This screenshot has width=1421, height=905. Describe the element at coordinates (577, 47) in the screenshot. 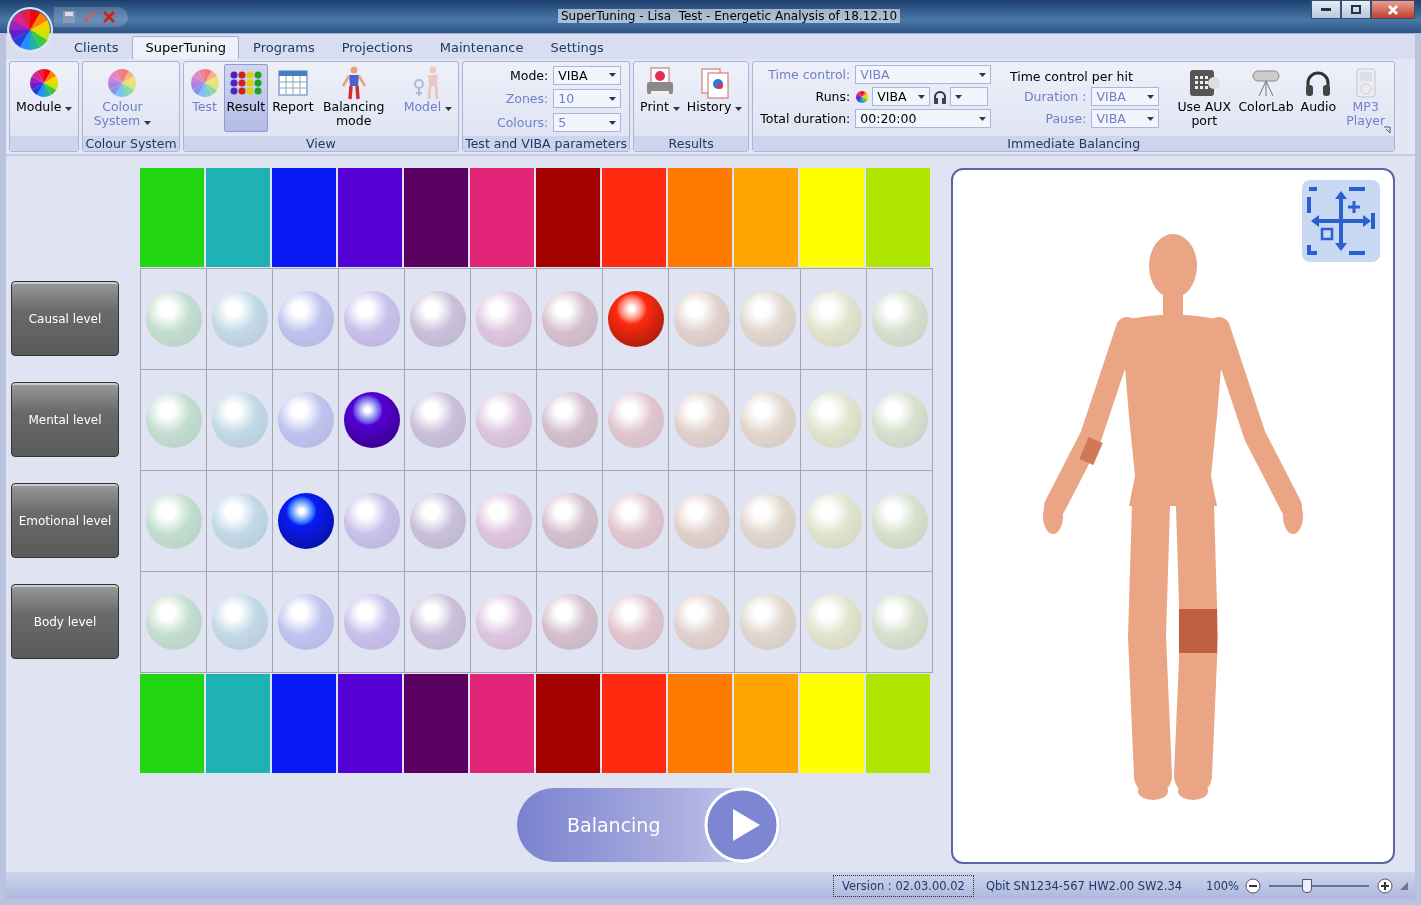

I see `ribbon-tab: Settings` at that location.